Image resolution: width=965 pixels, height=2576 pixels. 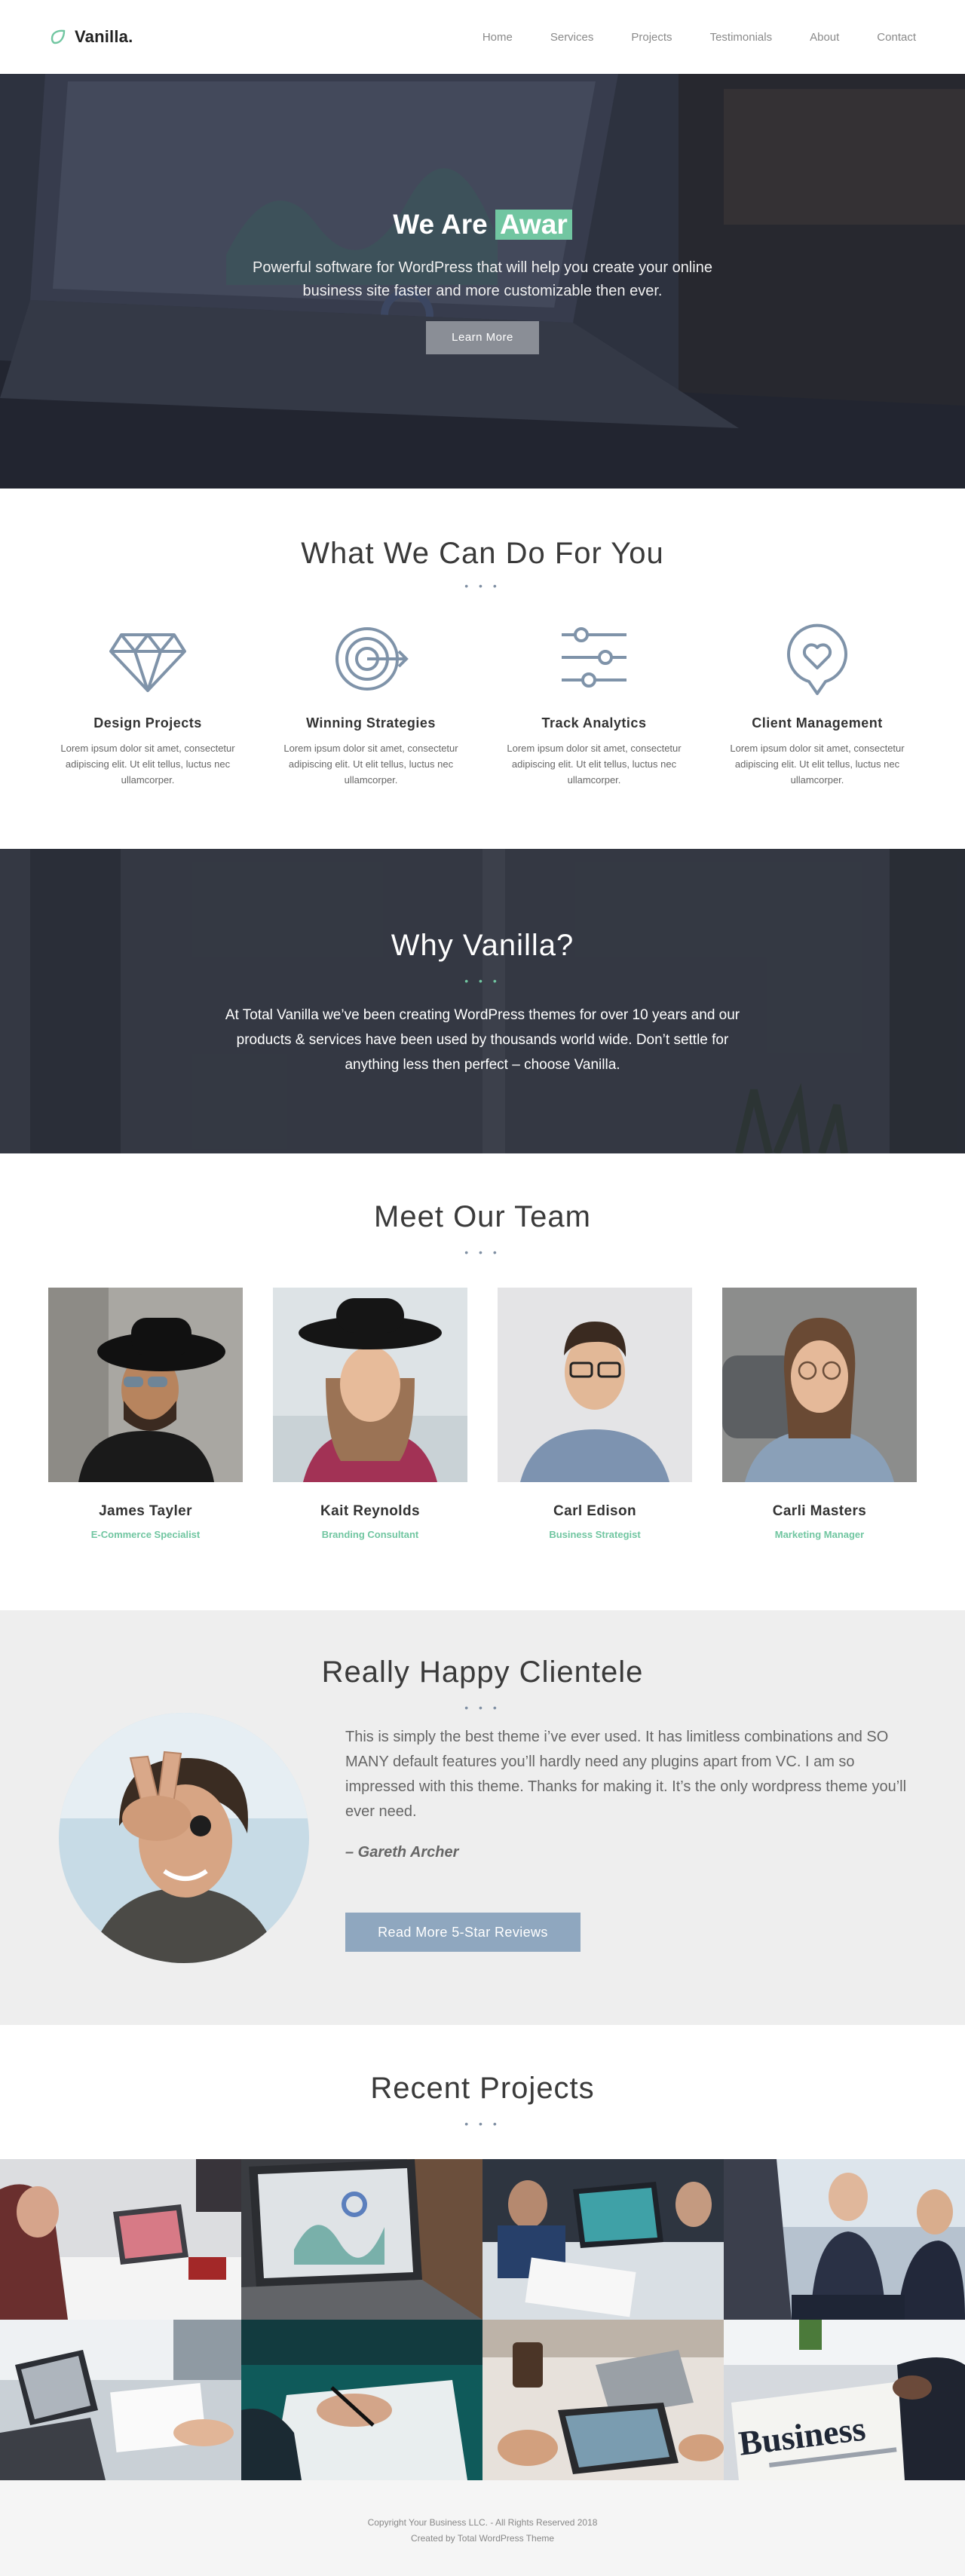 What do you see at coordinates (817, 659) in the screenshot?
I see `heart-bubble-icon` at bounding box center [817, 659].